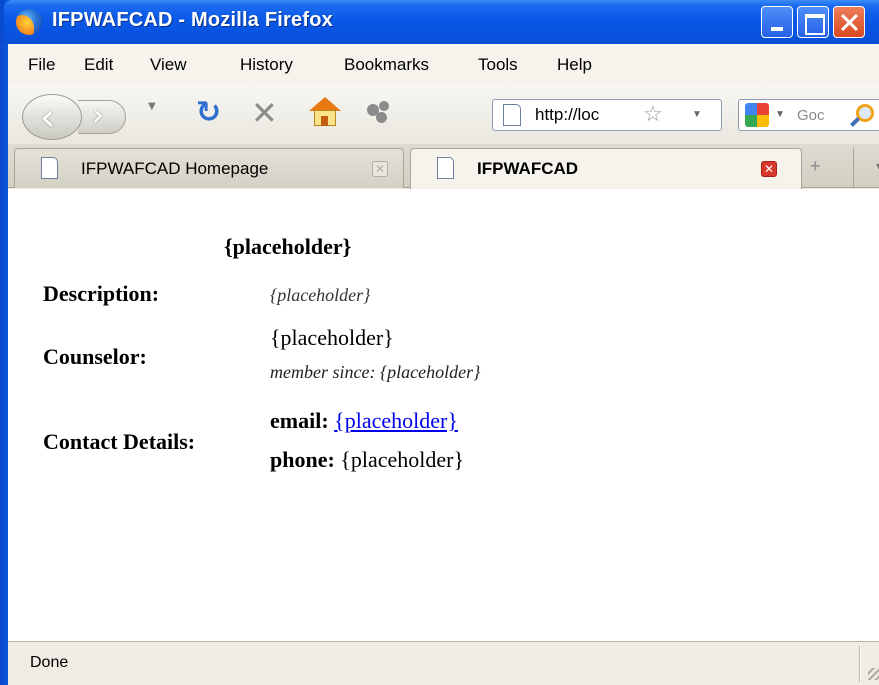 Image resolution: width=879 pixels, height=685 pixels. Describe the element at coordinates (866, 168) in the screenshot. I see `tab-list-dropdown-icon` at that location.